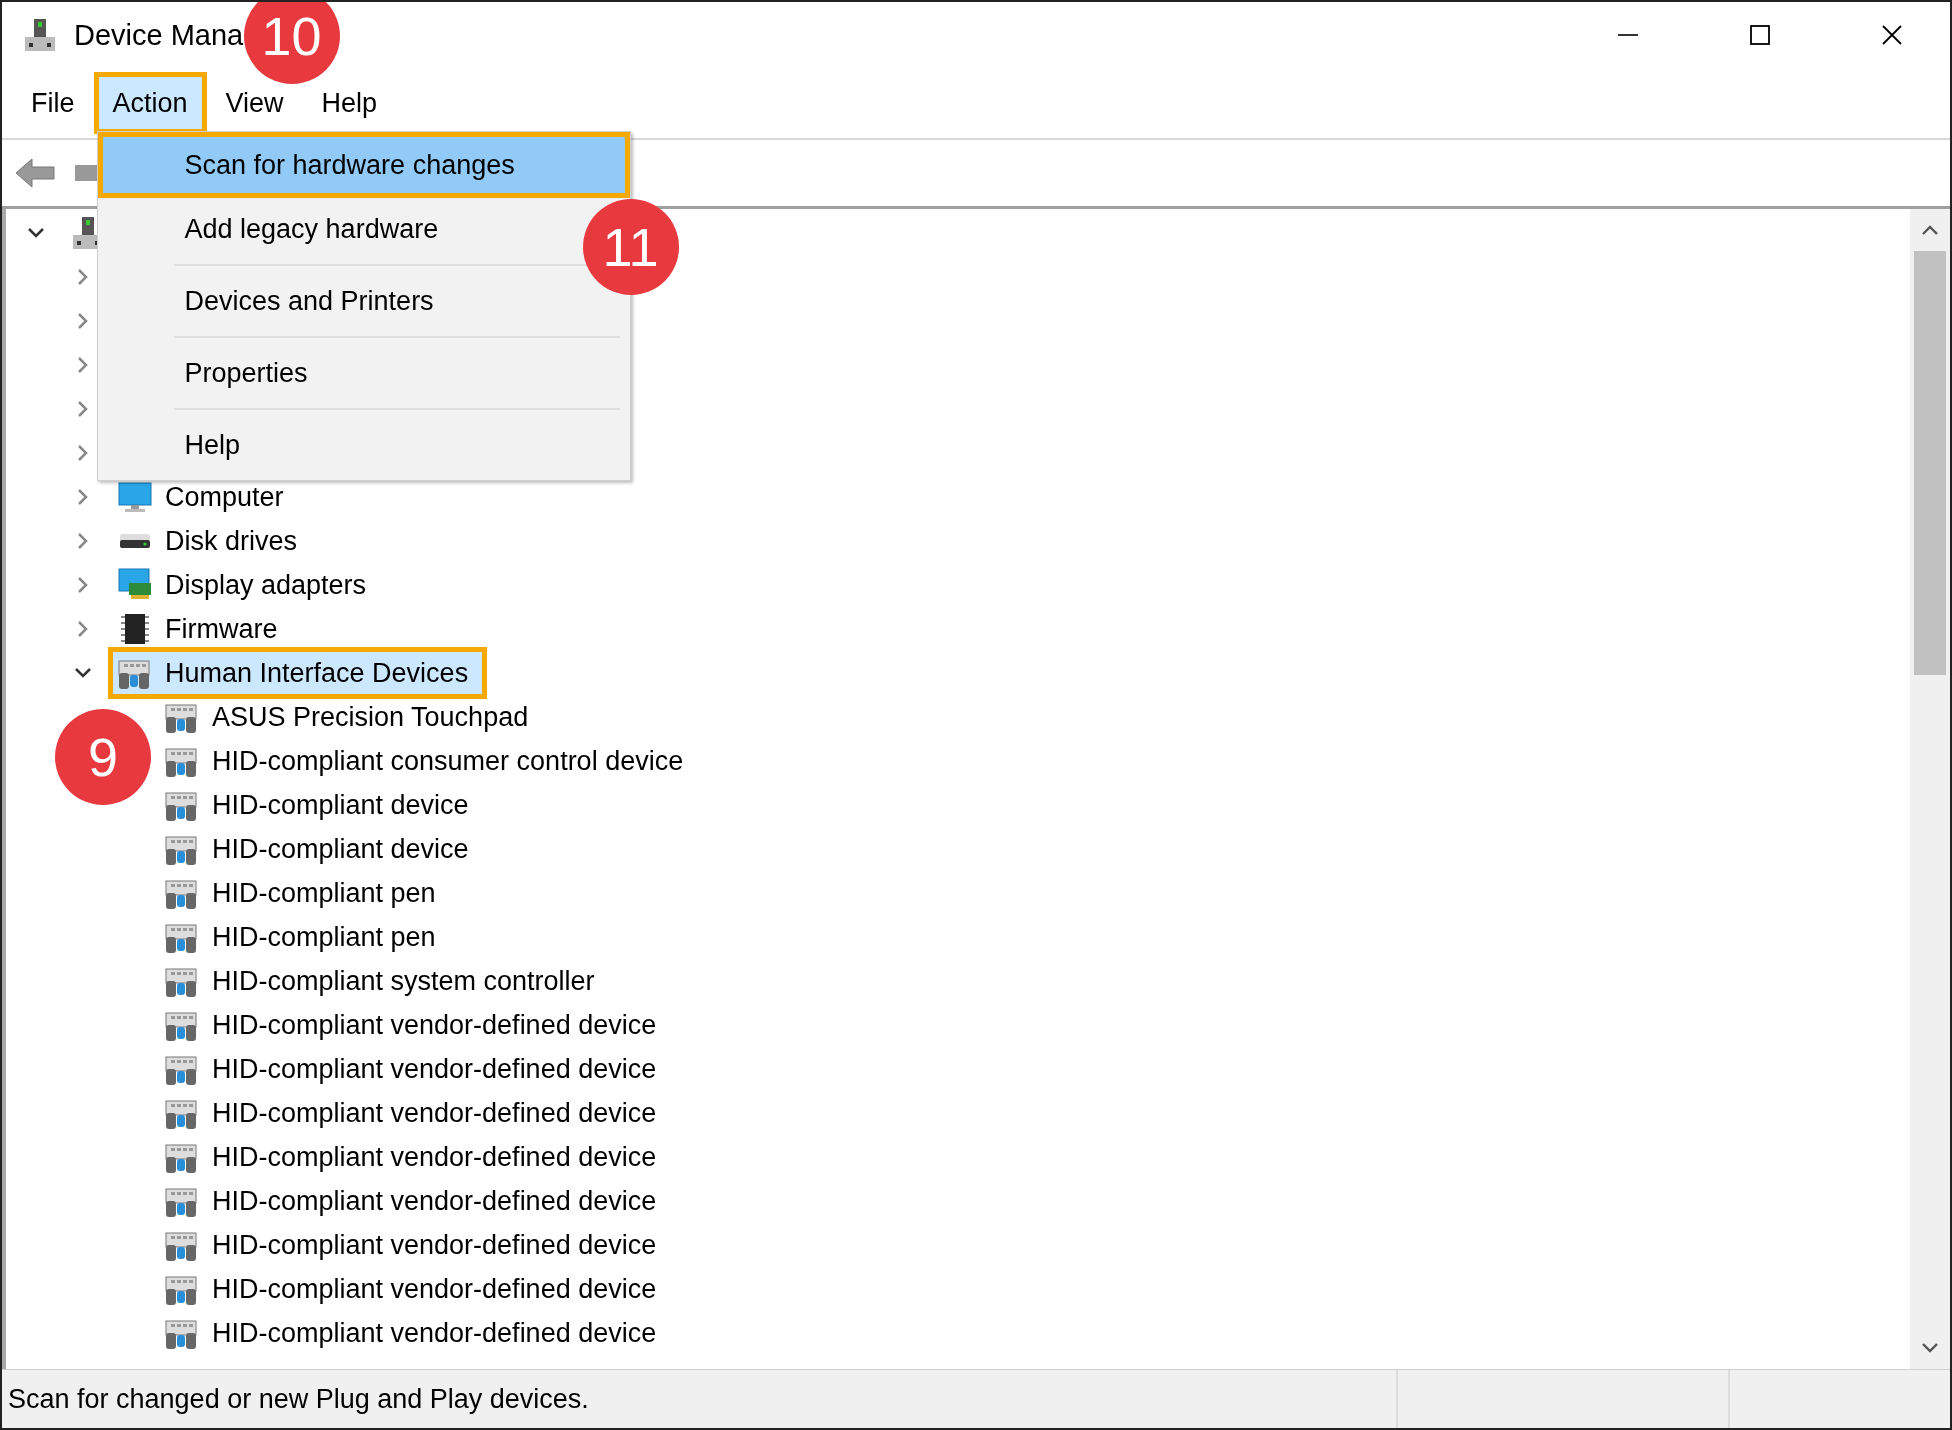 The height and width of the screenshot is (1430, 1952). I want to click on menu-item: Action, so click(150, 103).